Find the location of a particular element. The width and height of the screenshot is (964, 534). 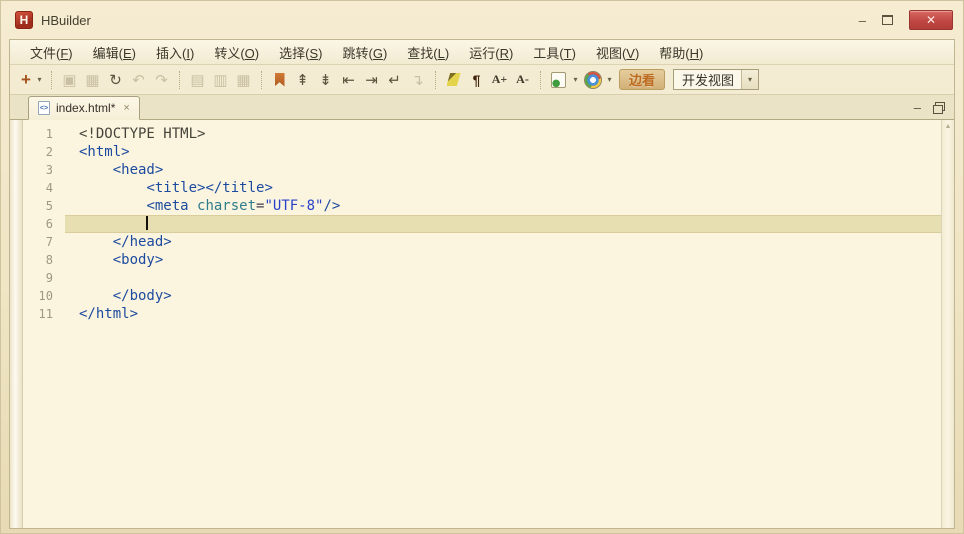

show-paragraph-marks-icon: ¶ is located at coordinates (476, 80).